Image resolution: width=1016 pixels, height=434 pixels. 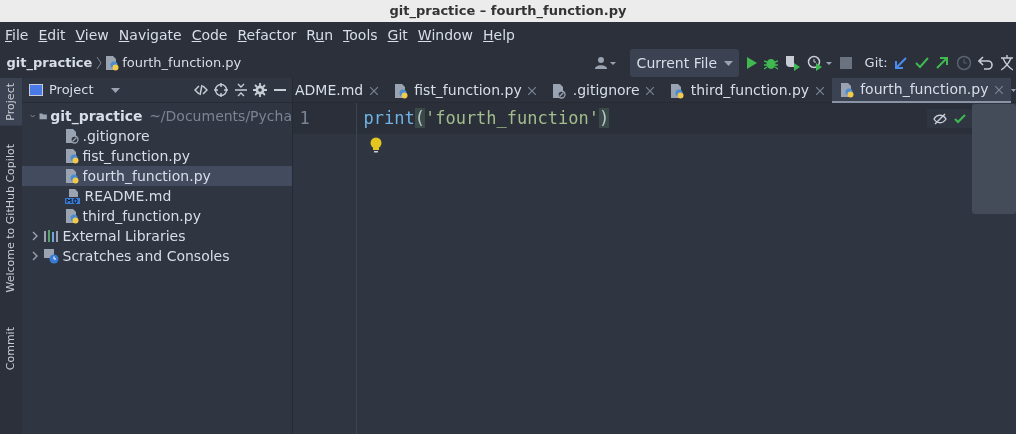 I want to click on menu-item: Window, so click(x=445, y=35).